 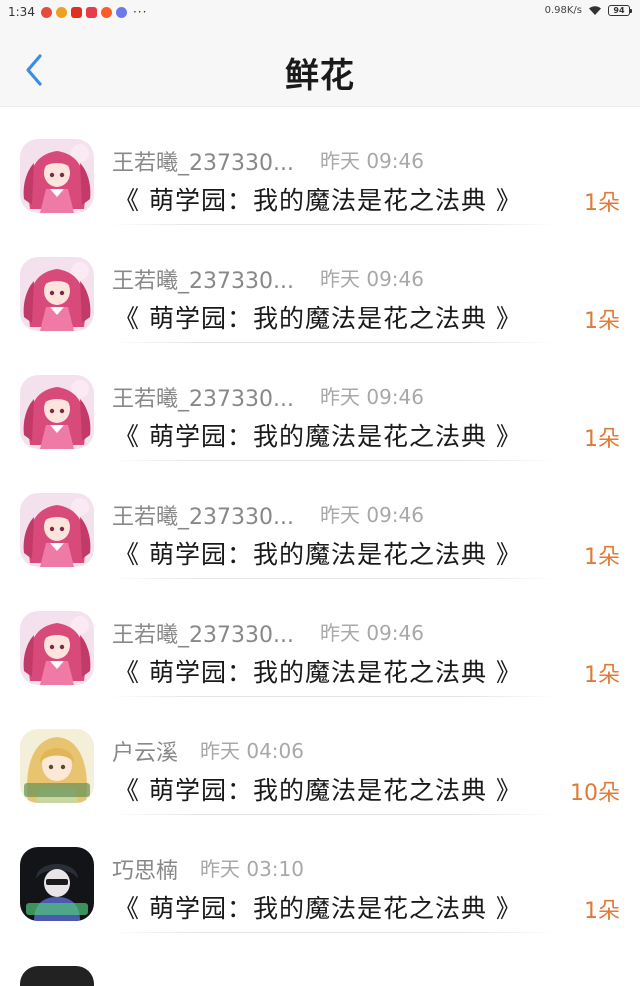 I want to click on status-bar: 1:34 ··· 0.98K/s 94, so click(x=320, y=13).